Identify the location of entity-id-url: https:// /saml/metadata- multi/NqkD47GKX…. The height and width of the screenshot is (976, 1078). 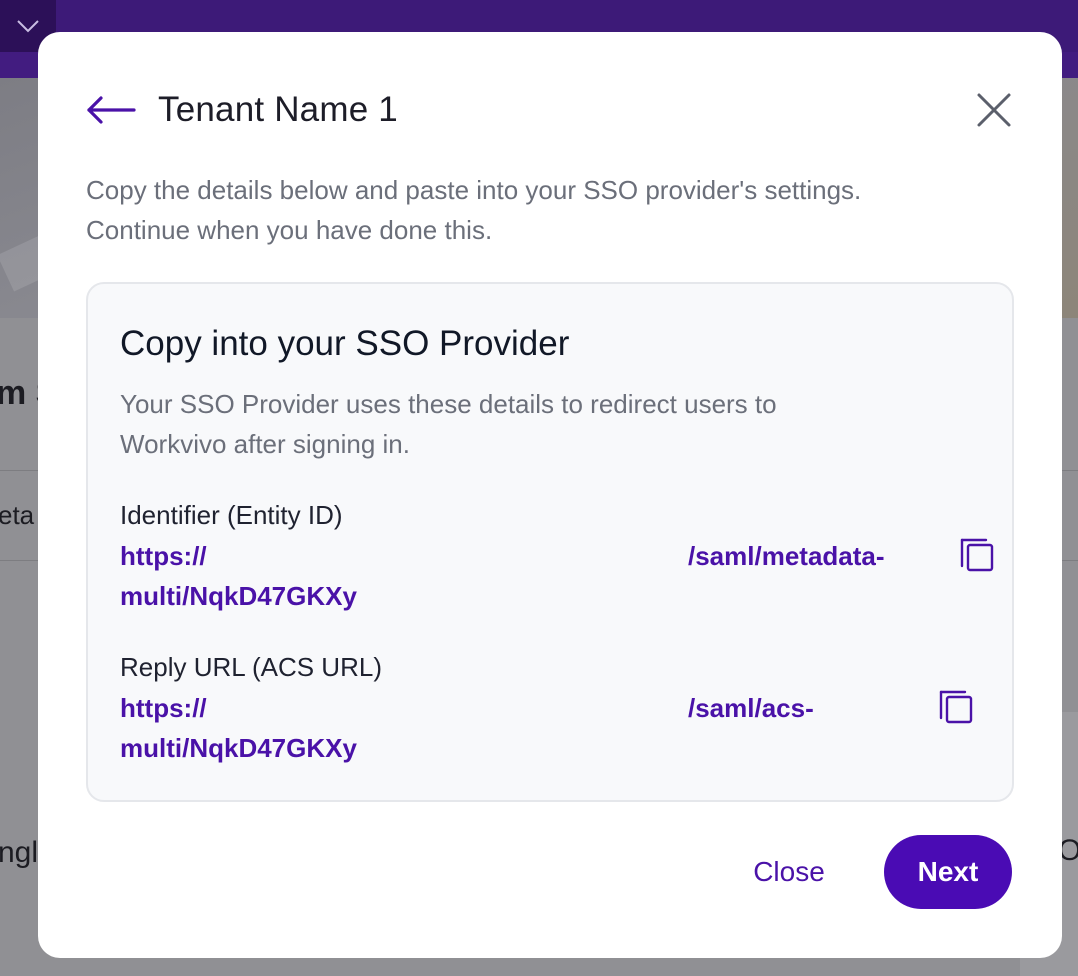
(520, 576).